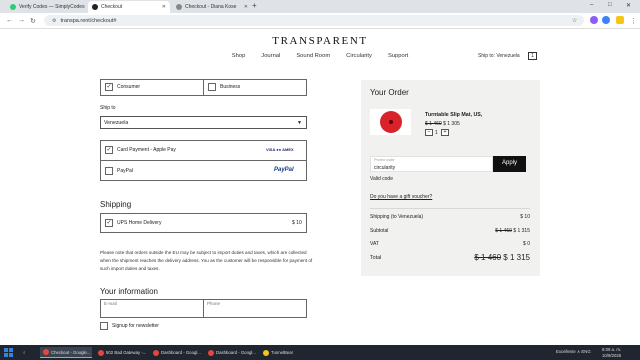 The image size is (640, 360). Describe the element at coordinates (135, 326) in the screenshot. I see `newsletter-label: Signup for newsletter` at that location.